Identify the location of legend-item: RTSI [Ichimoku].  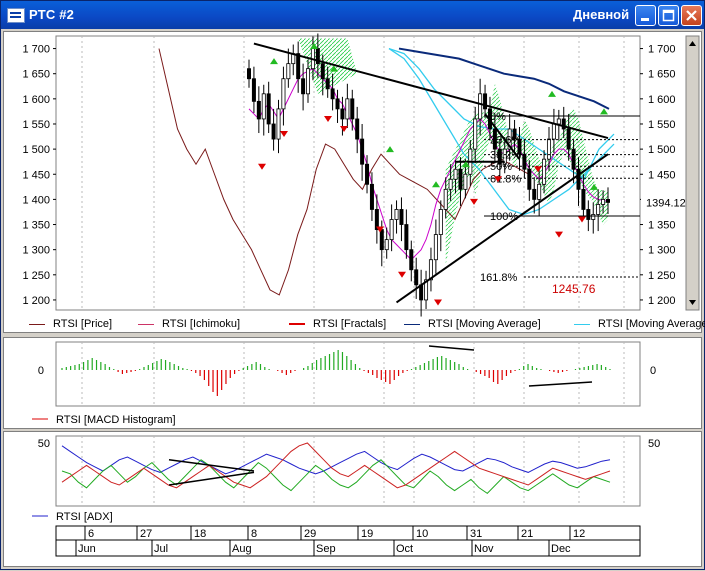
(189, 324).